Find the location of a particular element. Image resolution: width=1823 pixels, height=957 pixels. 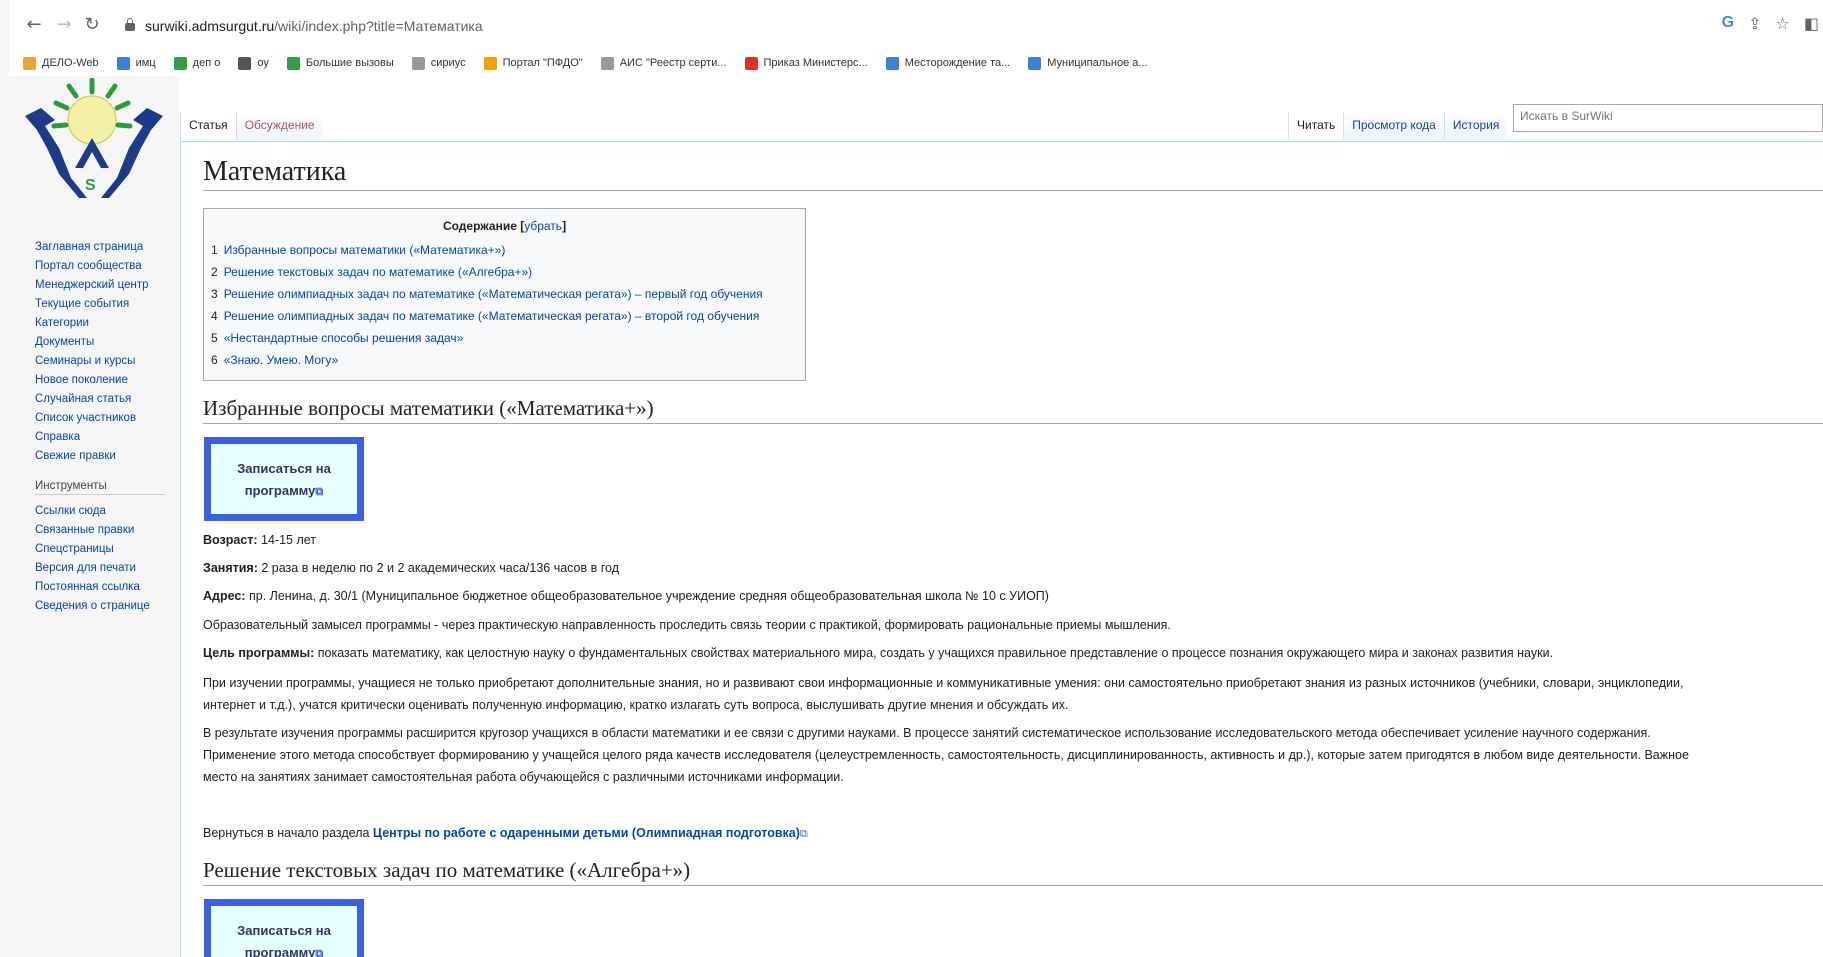

site-logo: S is located at coordinates (94, 140).